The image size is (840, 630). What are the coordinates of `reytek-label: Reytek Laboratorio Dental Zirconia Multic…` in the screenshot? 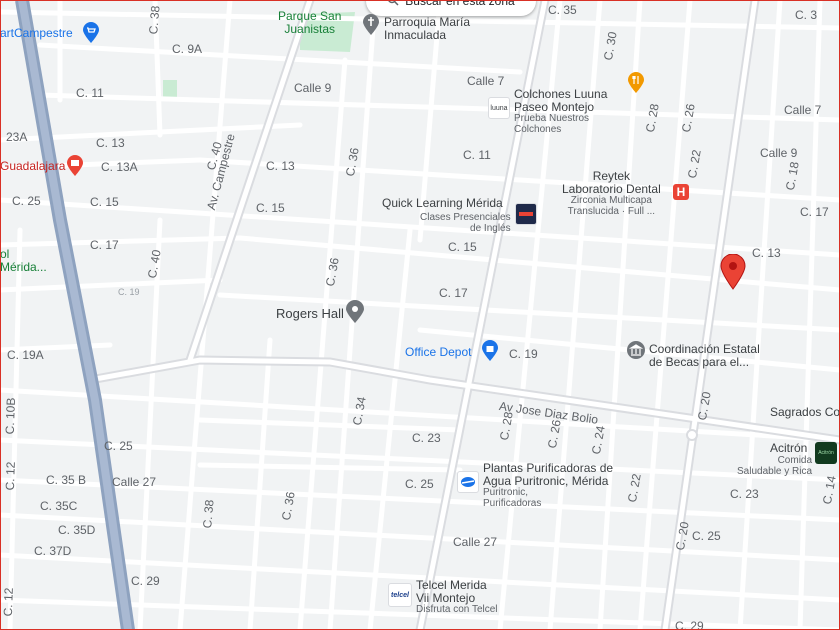 It's located at (611, 193).